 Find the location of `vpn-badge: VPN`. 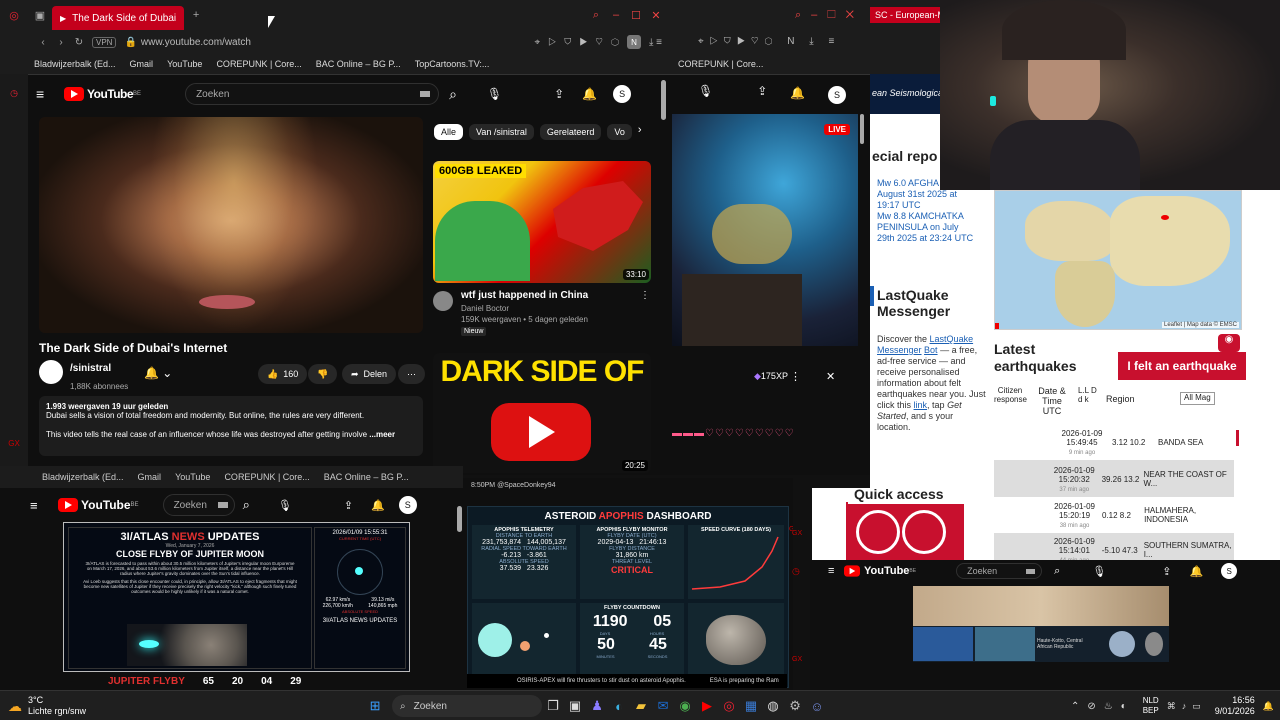

vpn-badge: VPN is located at coordinates (104, 42).